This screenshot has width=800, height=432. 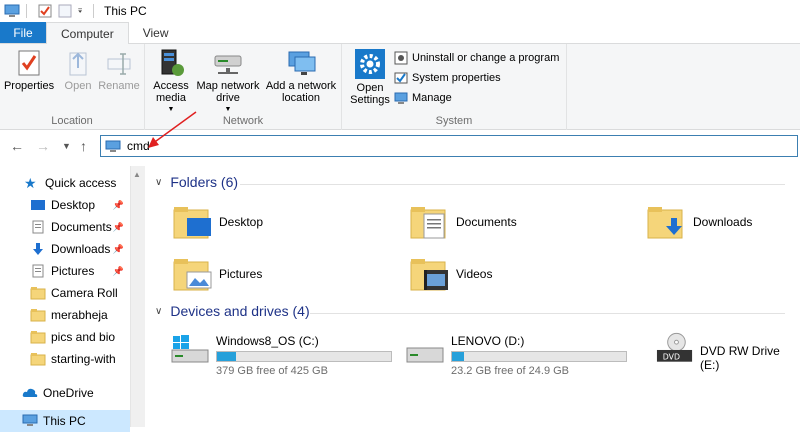 I want to click on nav-label: starting-with, so click(x=83, y=359).